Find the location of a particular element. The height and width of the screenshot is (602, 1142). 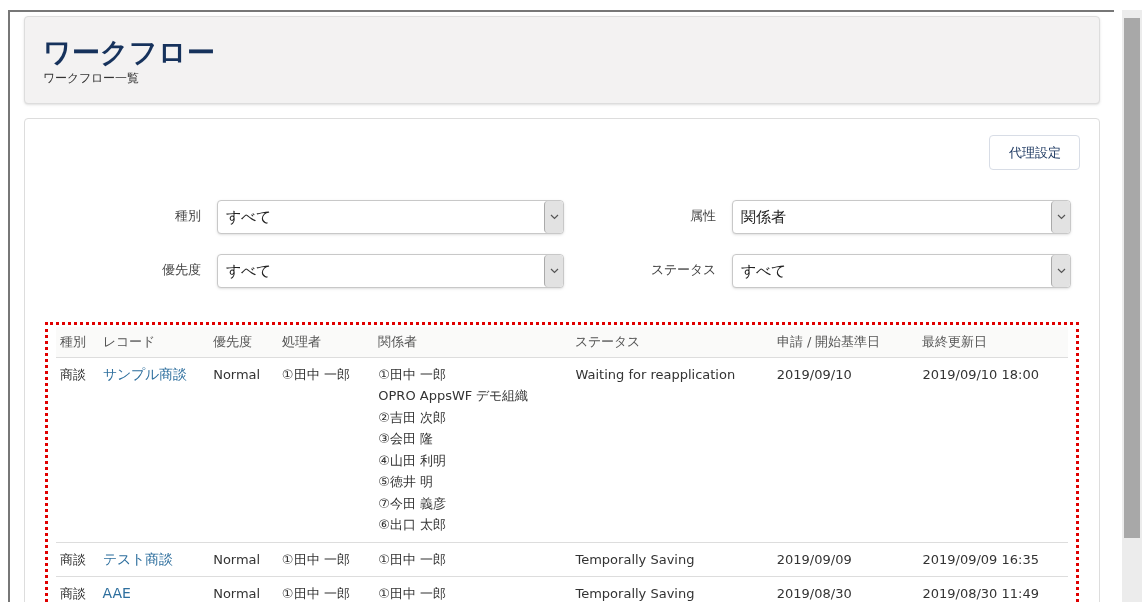

table-cell: 2019/09/10 18:00 is located at coordinates (993, 449).